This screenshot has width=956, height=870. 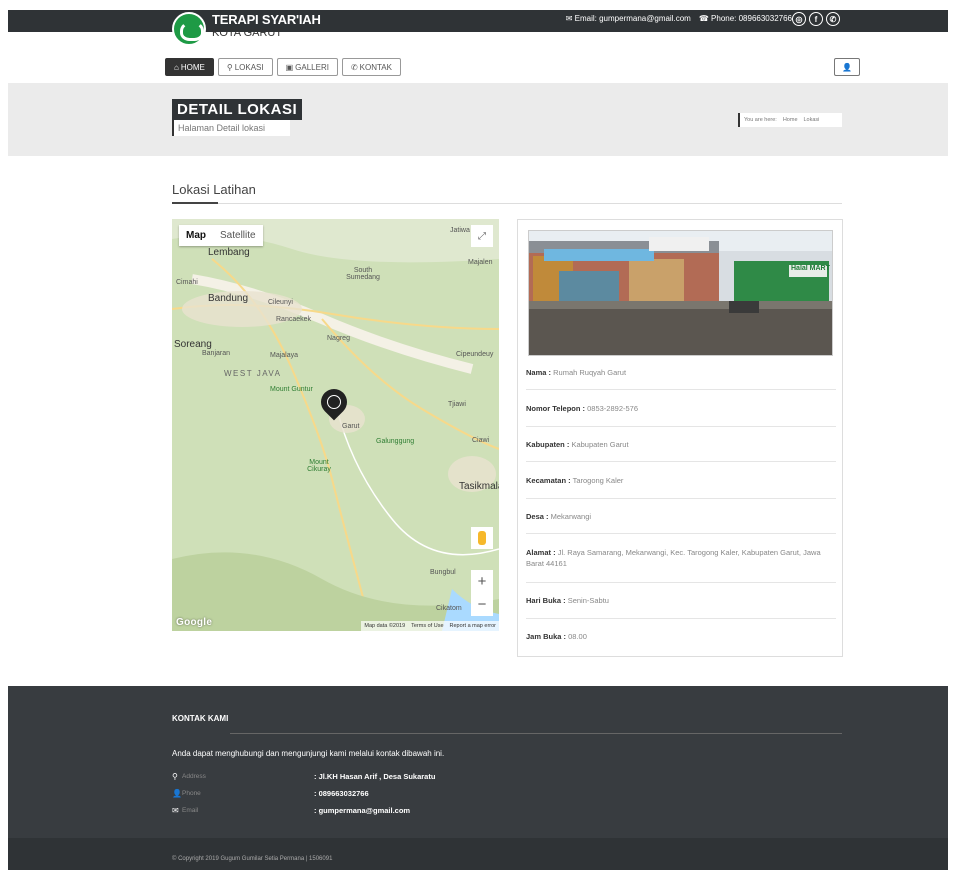 I want to click on map-label-bungbulang: Bungbul, so click(x=443, y=572).